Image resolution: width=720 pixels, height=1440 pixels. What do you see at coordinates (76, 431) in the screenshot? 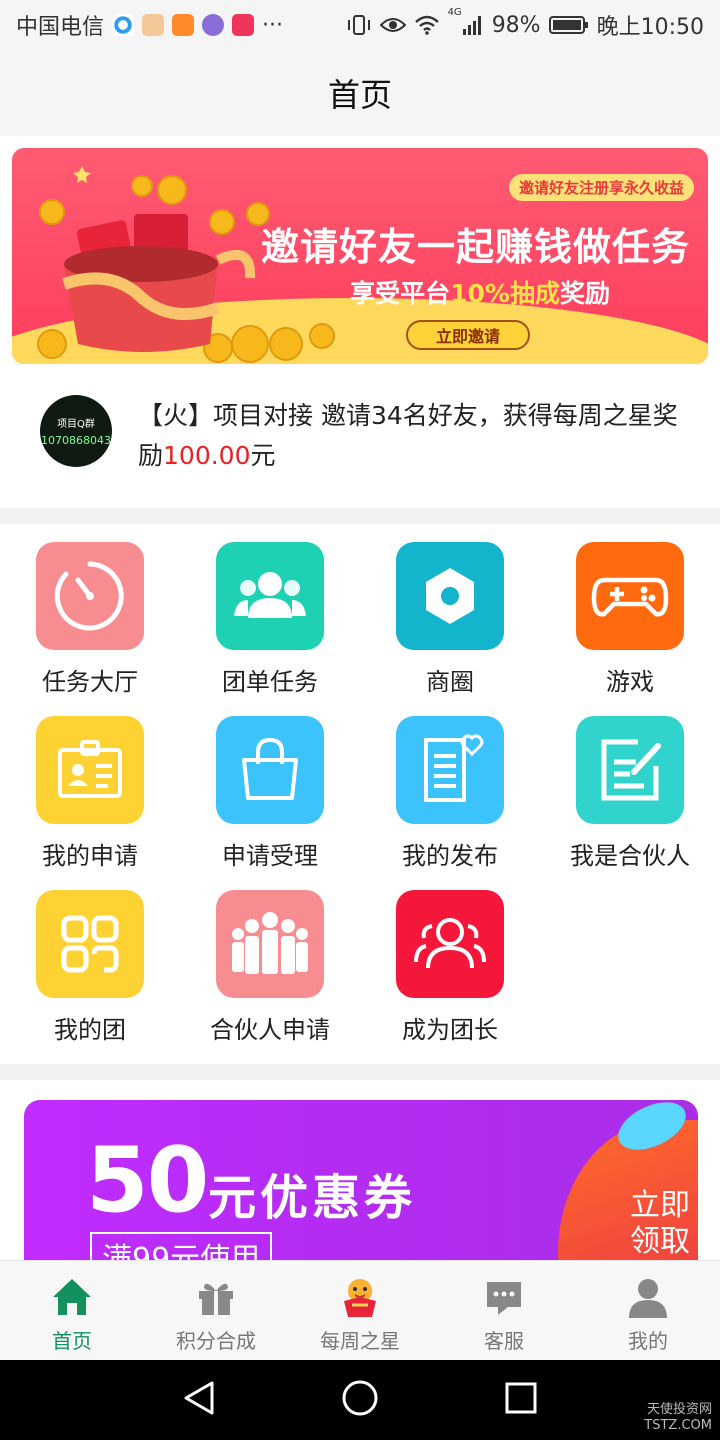
I see `avatar: 项目Q群 1070868043` at bounding box center [76, 431].